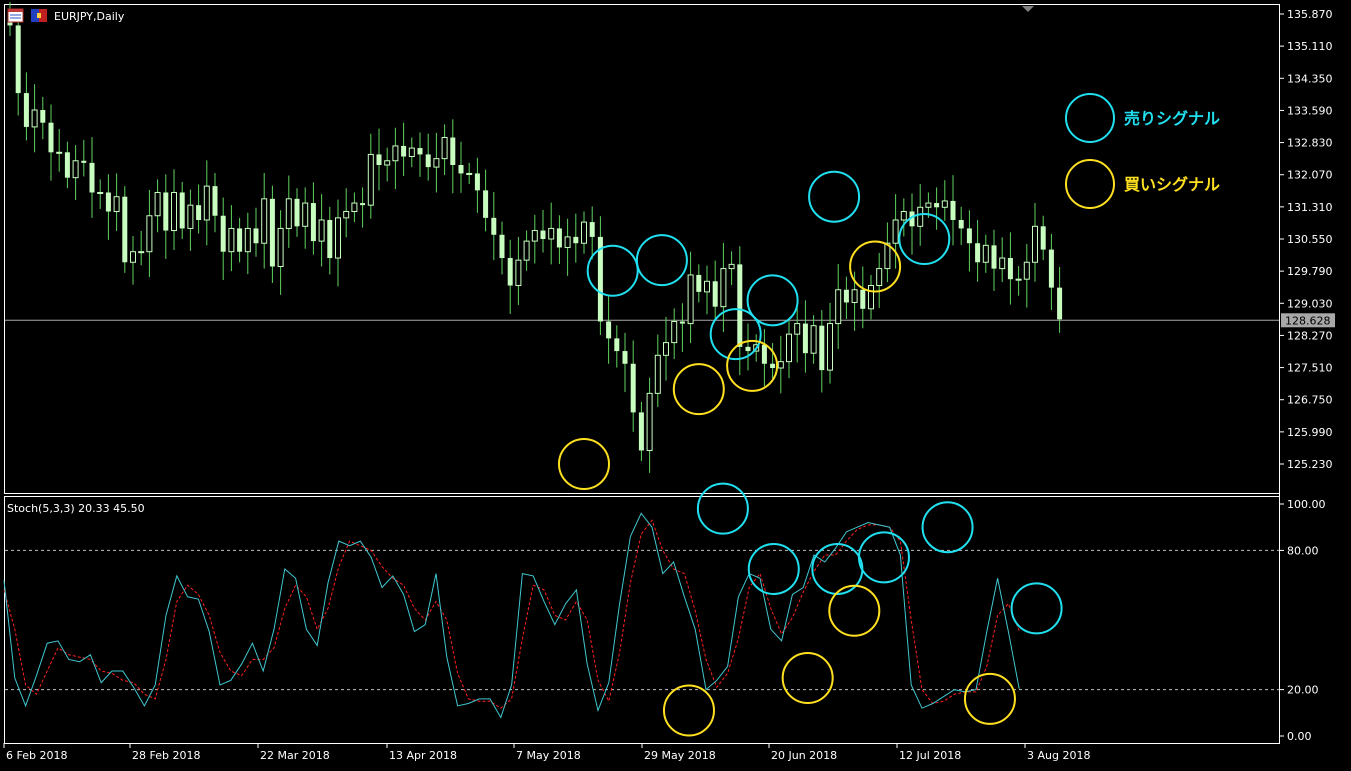 The width and height of the screenshot is (1351, 771). Describe the element at coordinates (1028, 9) in the screenshot. I see `chart-shift-marker-icon` at that location.